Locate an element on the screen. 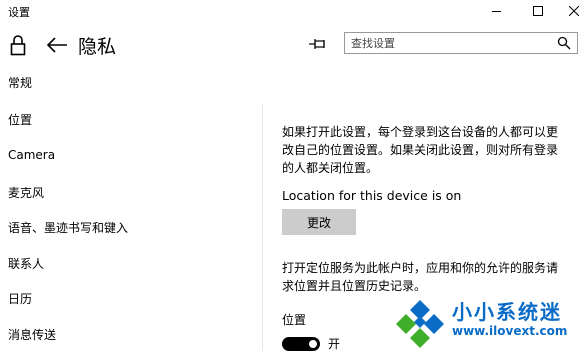  lock-icon is located at coordinates (18, 45).